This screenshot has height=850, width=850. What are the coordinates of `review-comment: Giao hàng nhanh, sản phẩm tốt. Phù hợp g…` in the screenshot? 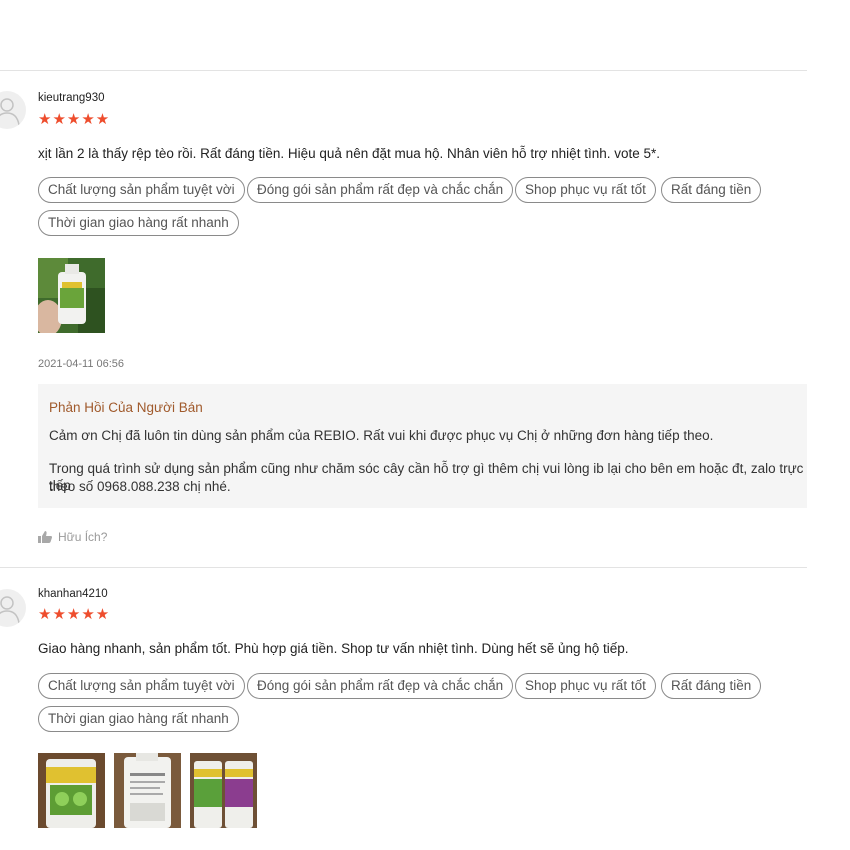 It's located at (333, 648).